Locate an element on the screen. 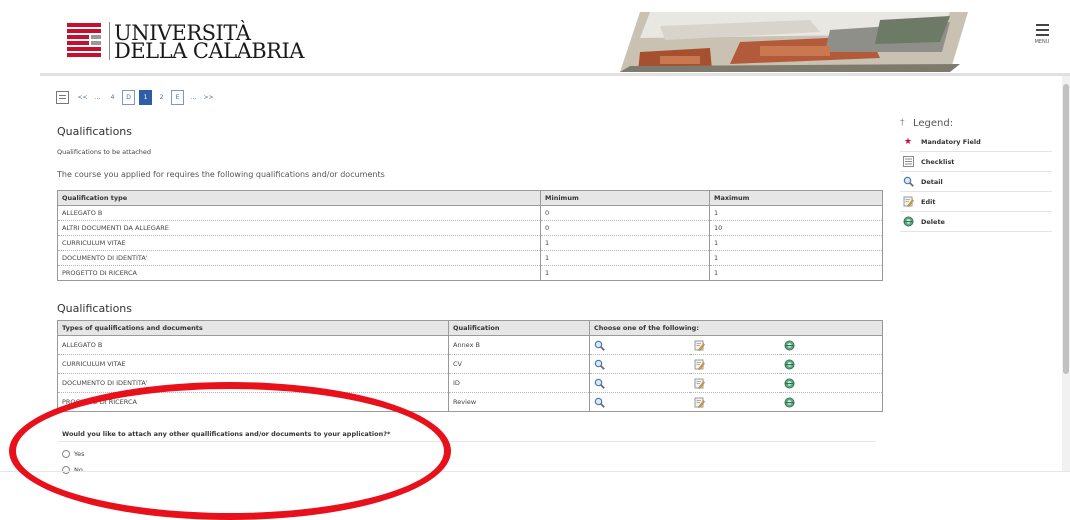 This screenshot has width=1070, height=520. delete-icon-wrap is located at coordinates (908, 221).